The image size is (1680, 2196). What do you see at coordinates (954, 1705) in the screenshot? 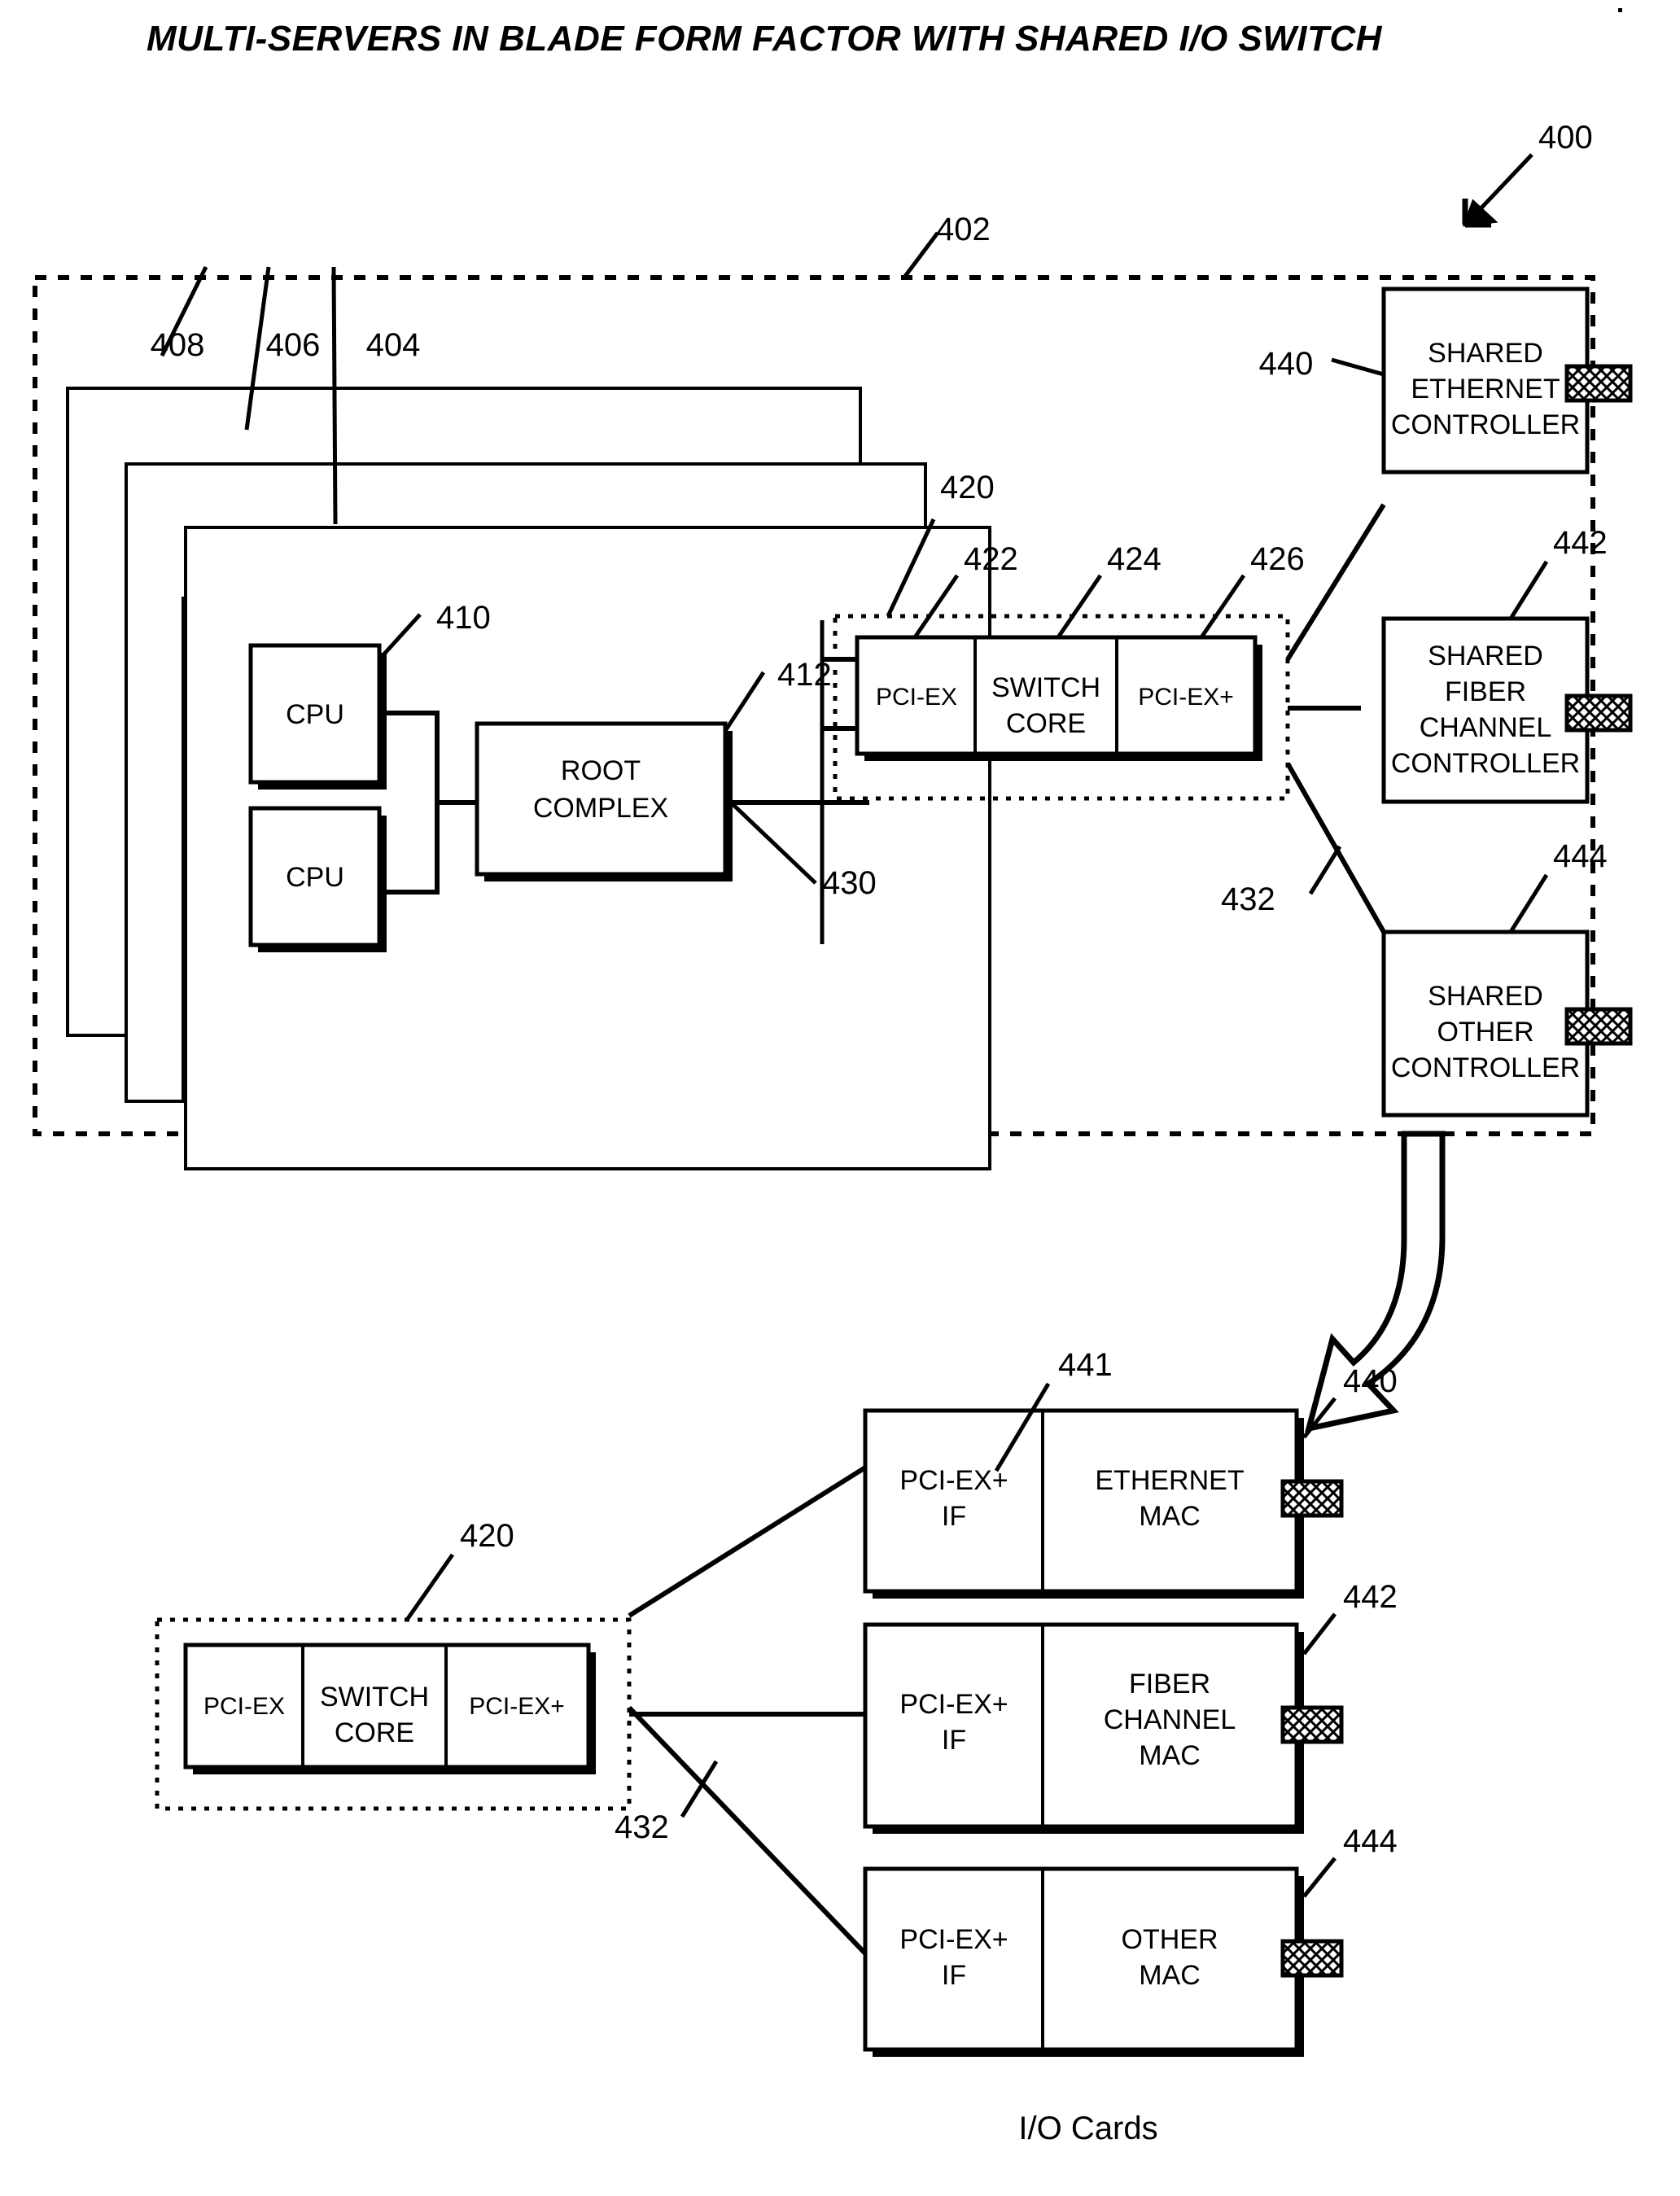
I see `io-card-2-if-label-1: PCI-EX+` at bounding box center [954, 1705].